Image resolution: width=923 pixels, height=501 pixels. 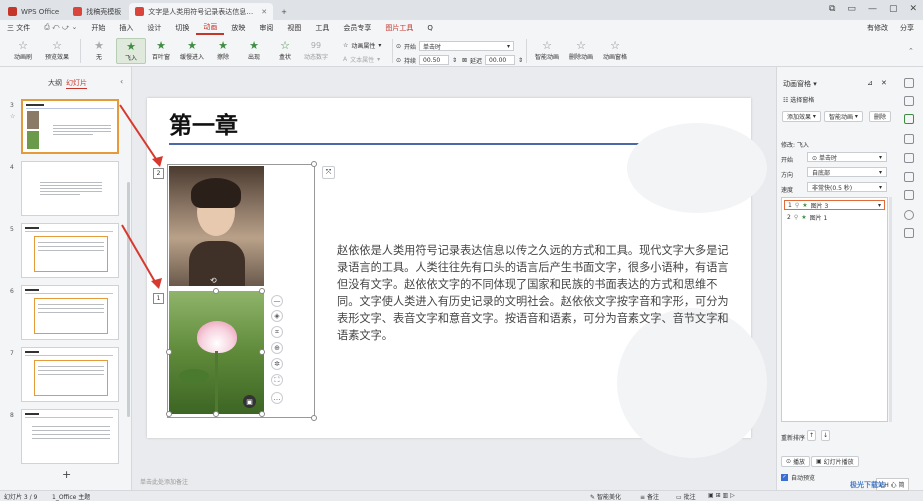 I want to click on start-select: ⊙ 单击时 ▾, so click(x=847, y=157).